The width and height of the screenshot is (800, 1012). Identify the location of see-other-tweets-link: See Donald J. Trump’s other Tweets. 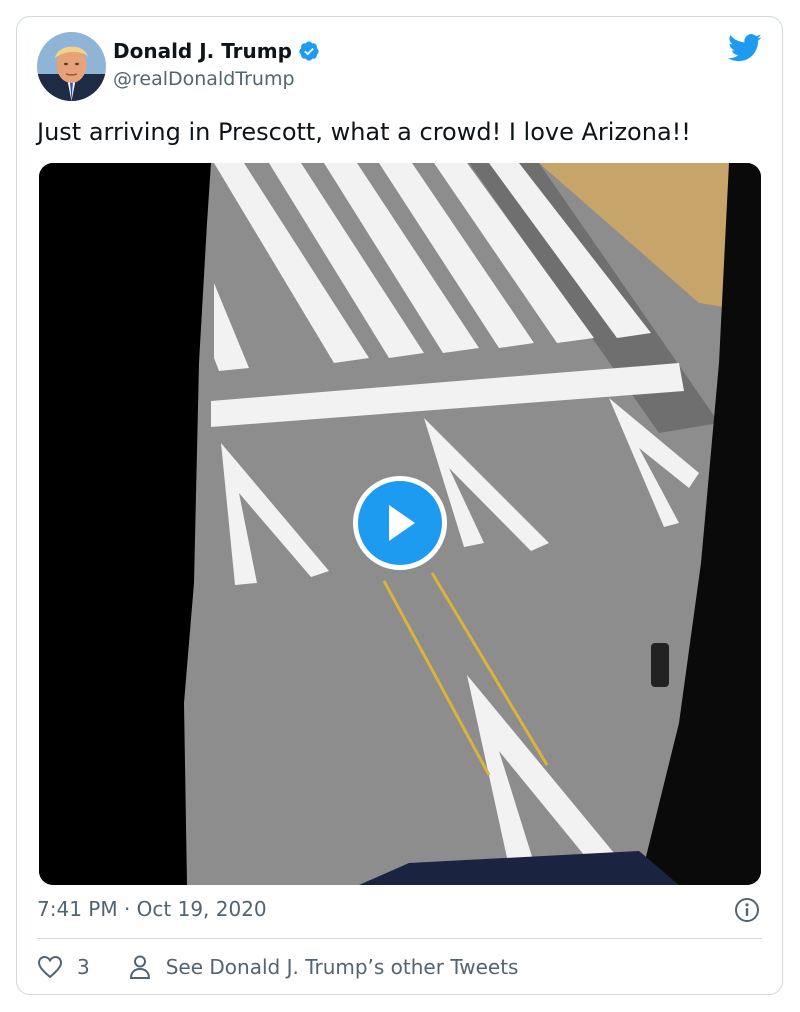
(323, 967).